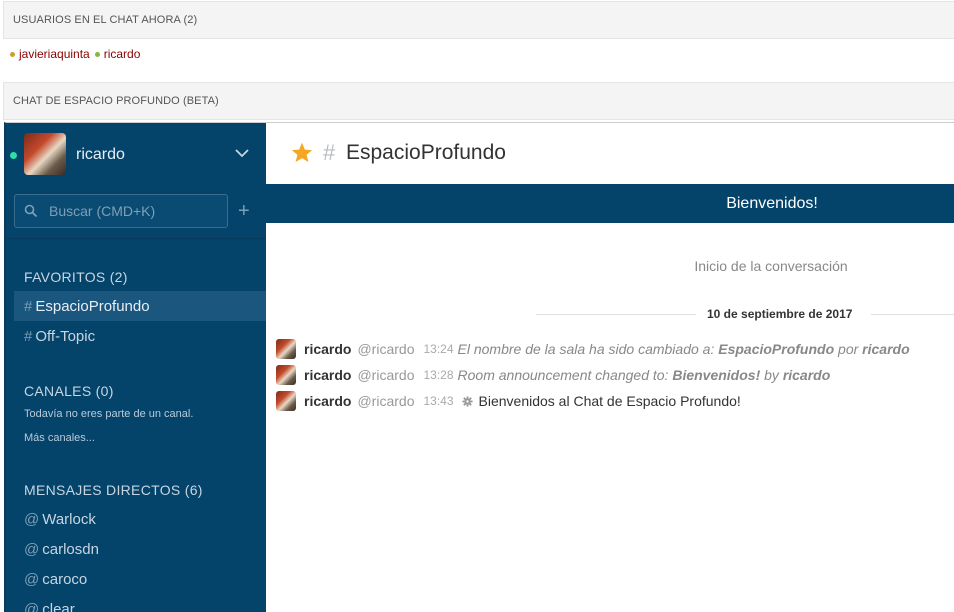 Image resolution: width=954 pixels, height=612 pixels. I want to click on online-users-list: javieriaquinta ricardo, so click(77, 54).